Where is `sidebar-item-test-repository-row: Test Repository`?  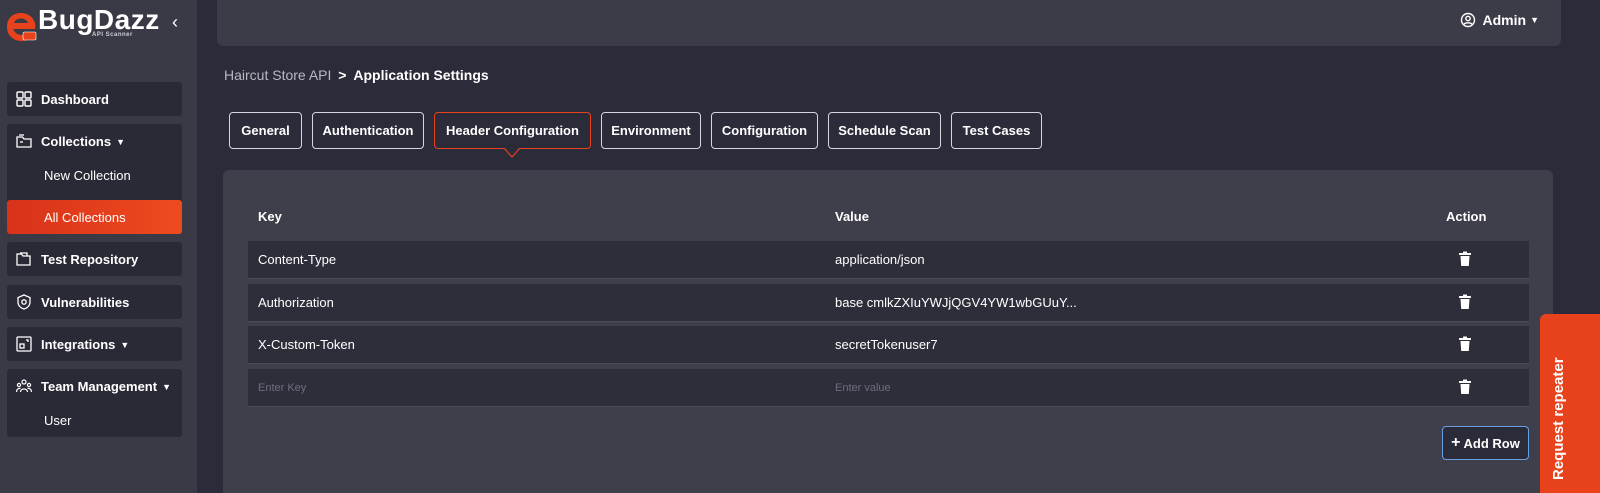
sidebar-item-test-repository-row: Test Repository is located at coordinates (94, 259).